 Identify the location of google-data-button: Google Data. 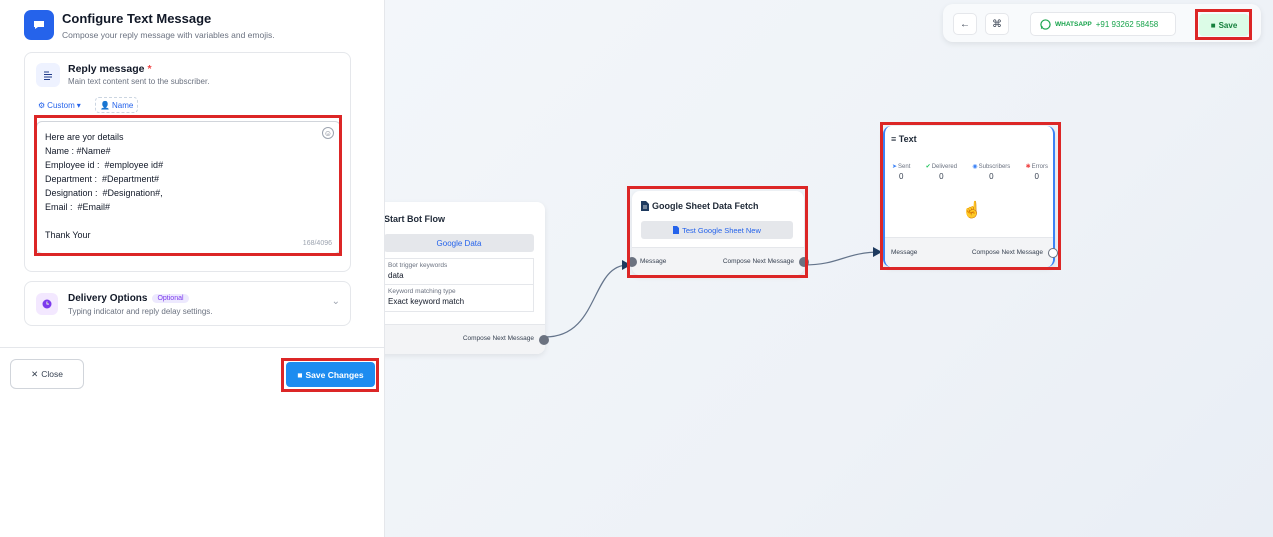
(459, 243).